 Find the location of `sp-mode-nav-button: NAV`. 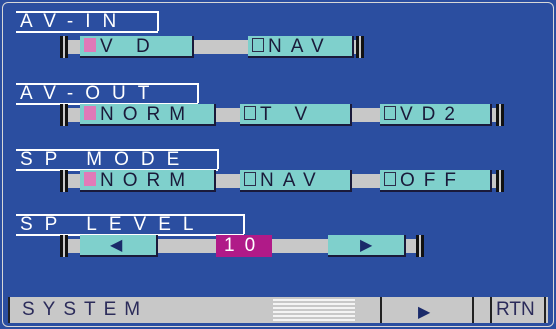

sp-mode-nav-button: NAV is located at coordinates (296, 181).